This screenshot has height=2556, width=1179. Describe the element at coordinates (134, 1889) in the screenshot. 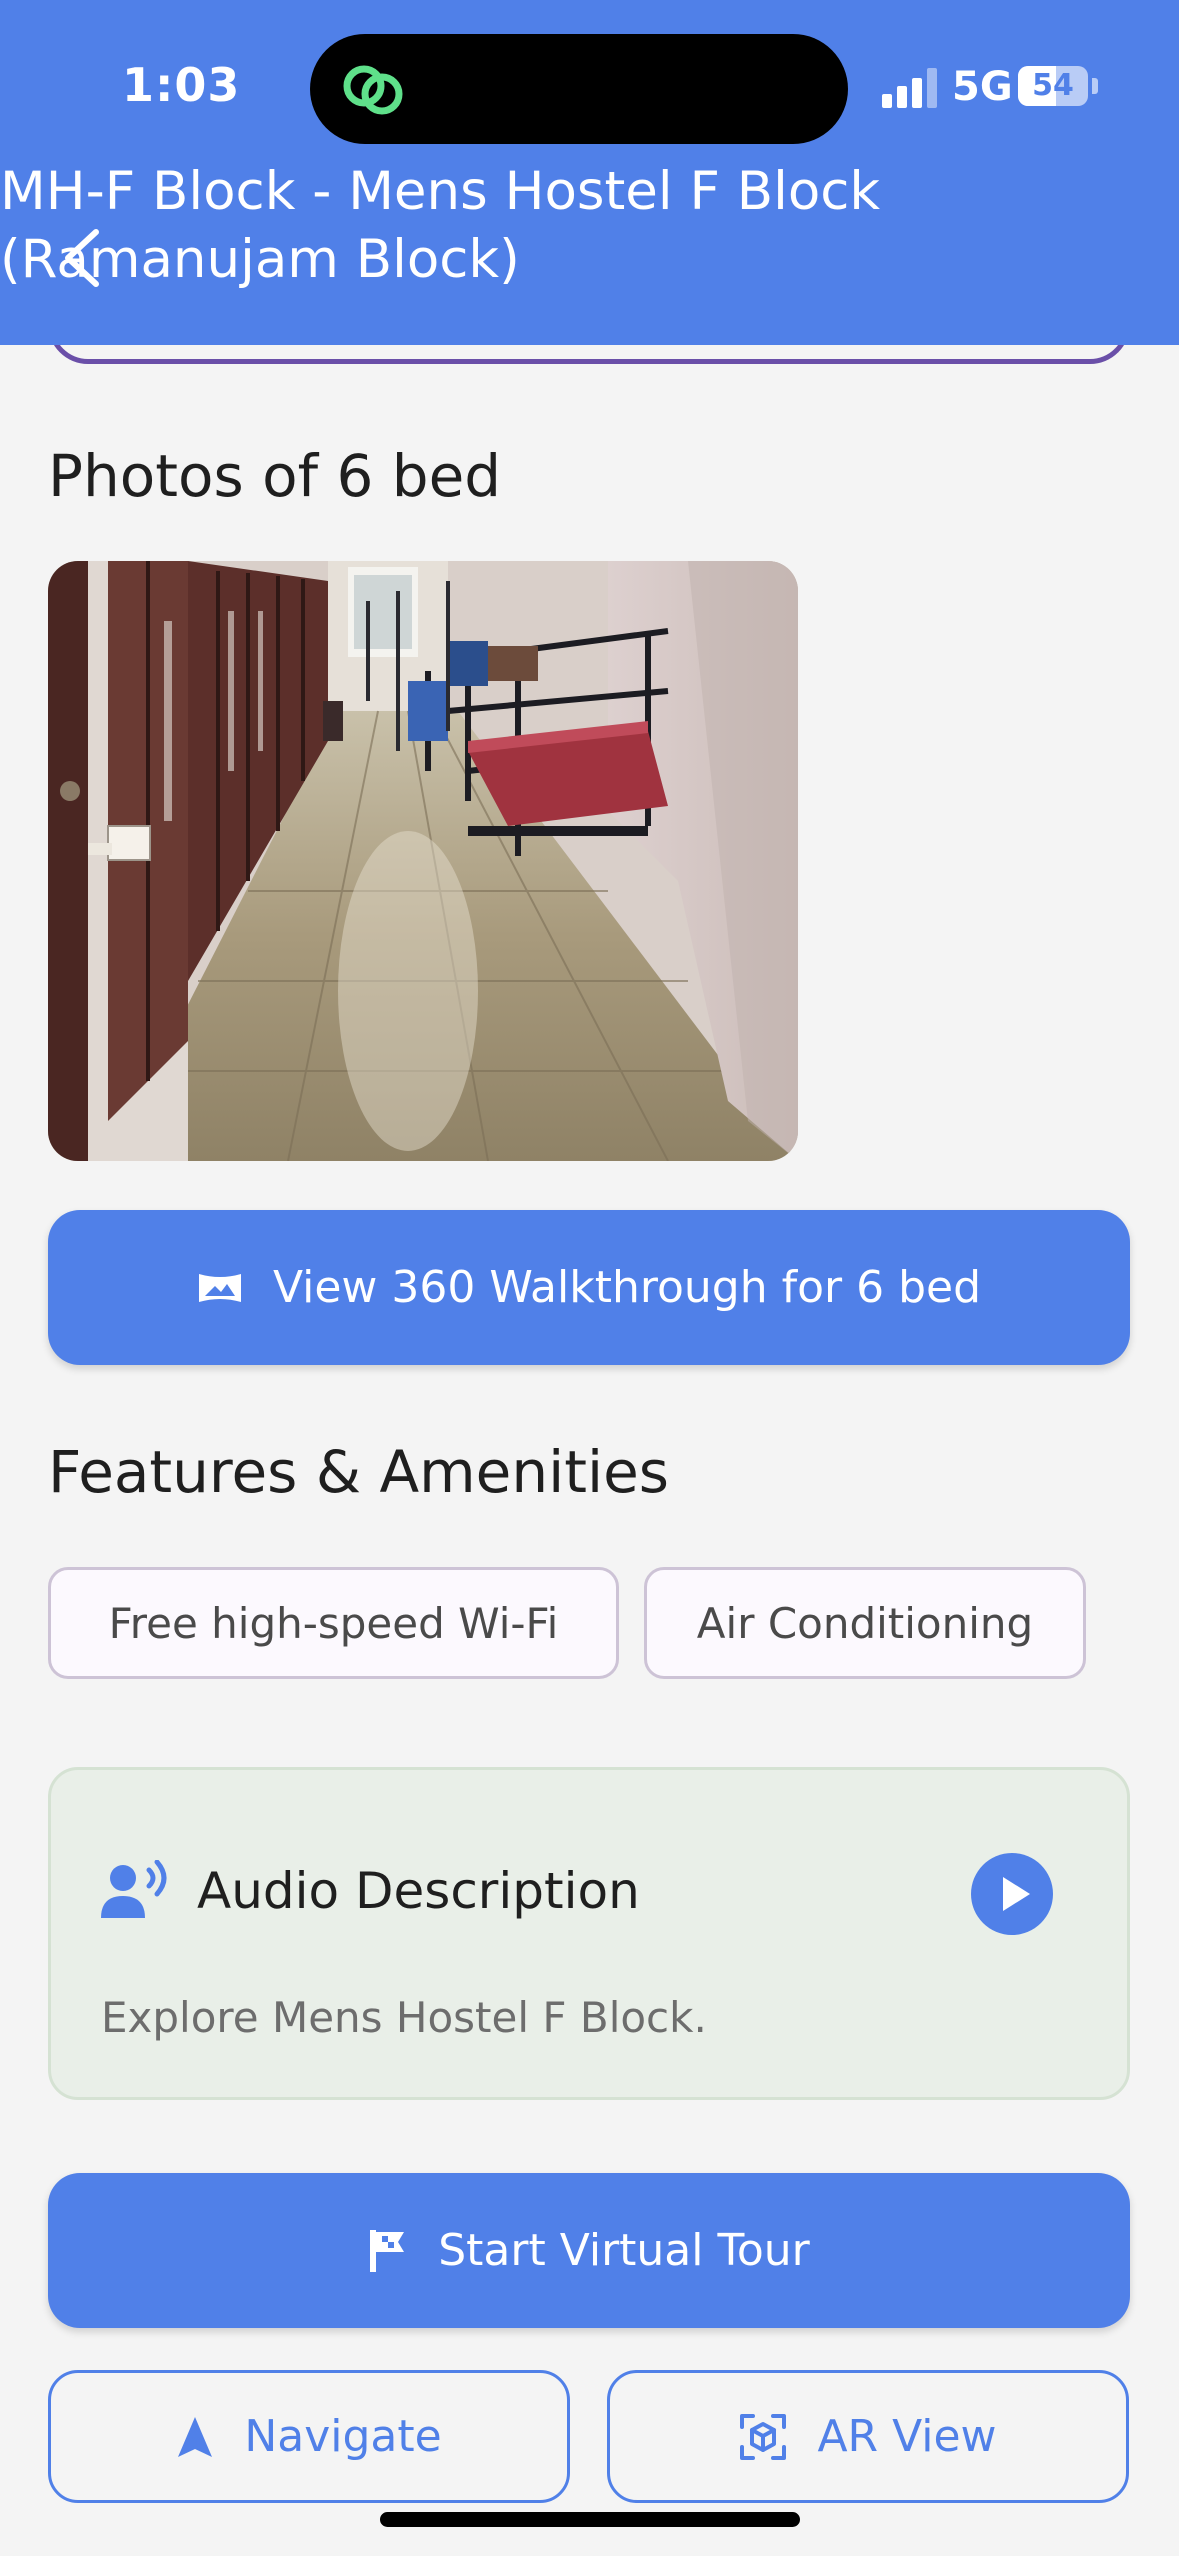

I see `speaking-person-icon` at that location.